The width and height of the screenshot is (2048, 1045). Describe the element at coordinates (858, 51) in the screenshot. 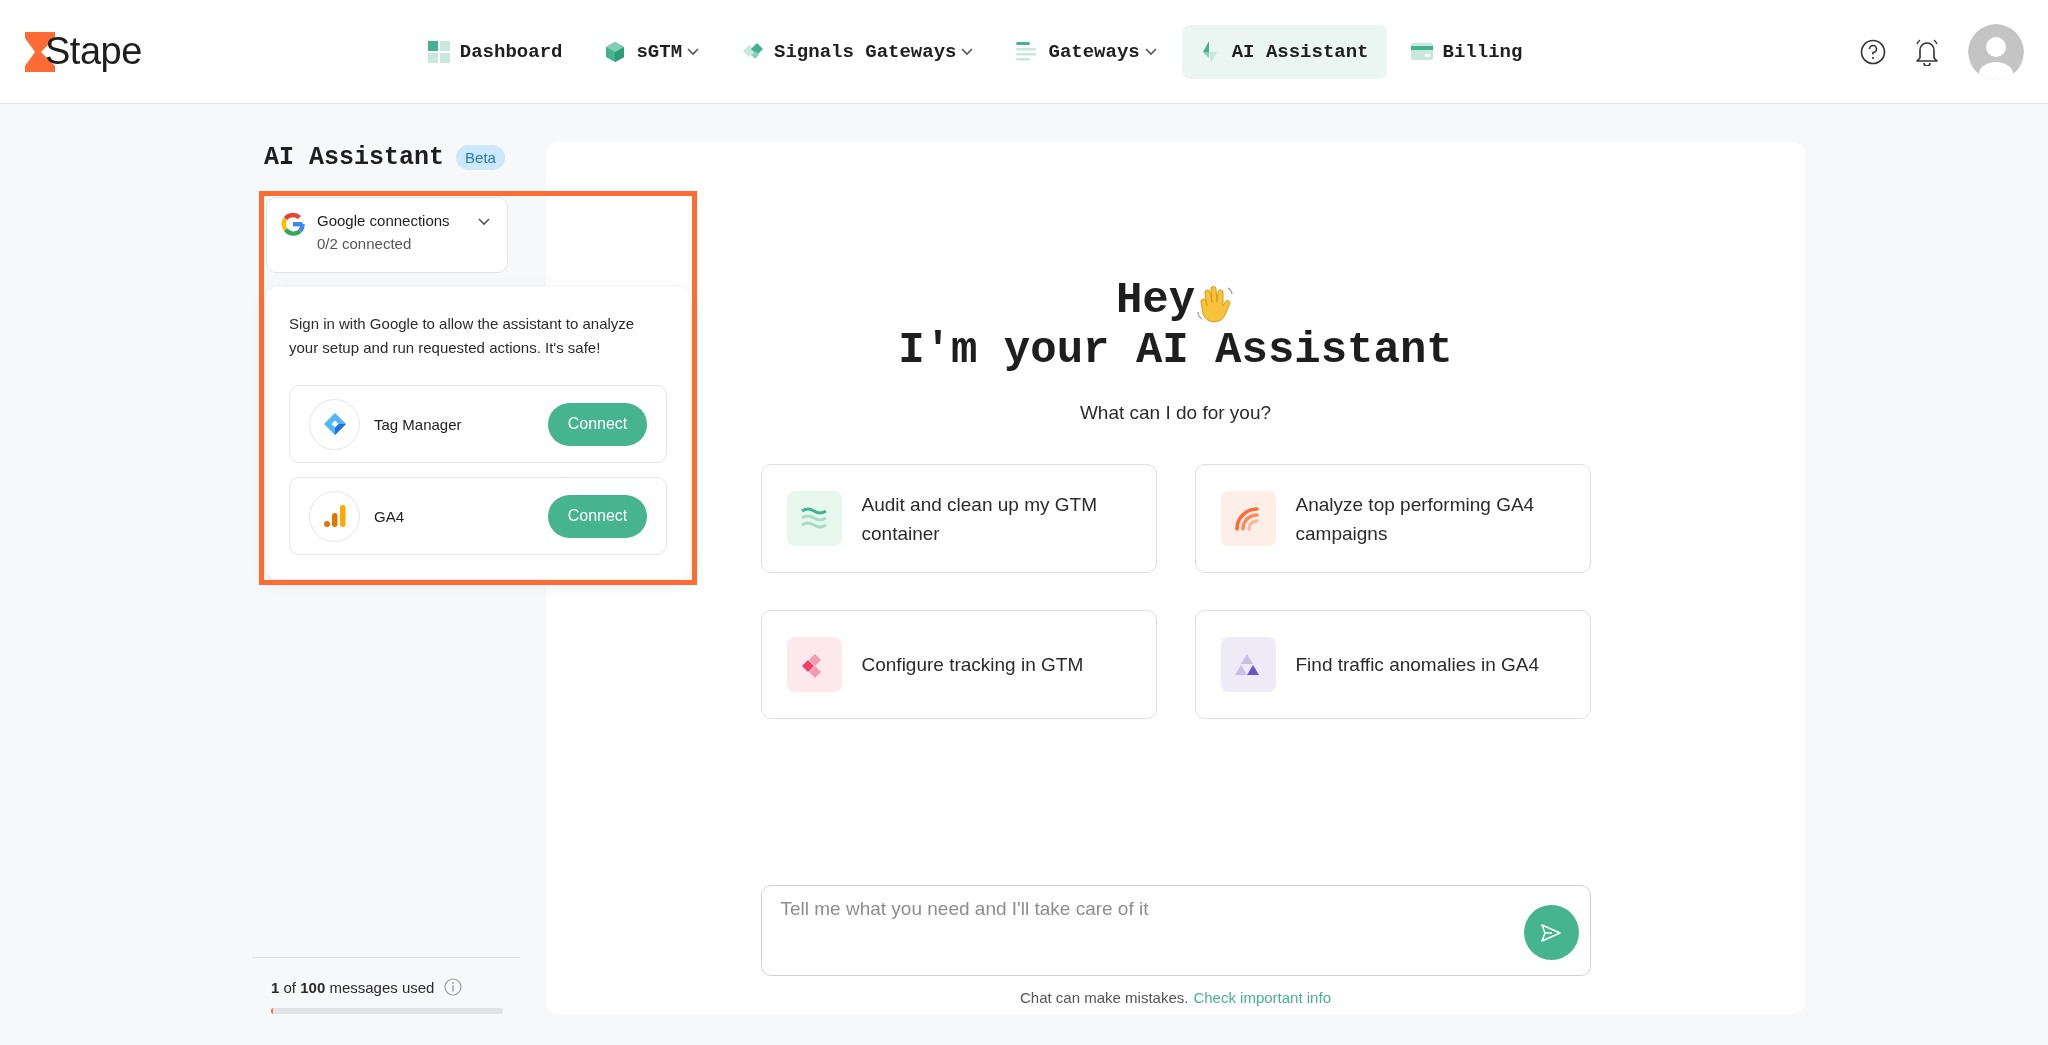

I see `nav-tab: Signals Gateways` at that location.